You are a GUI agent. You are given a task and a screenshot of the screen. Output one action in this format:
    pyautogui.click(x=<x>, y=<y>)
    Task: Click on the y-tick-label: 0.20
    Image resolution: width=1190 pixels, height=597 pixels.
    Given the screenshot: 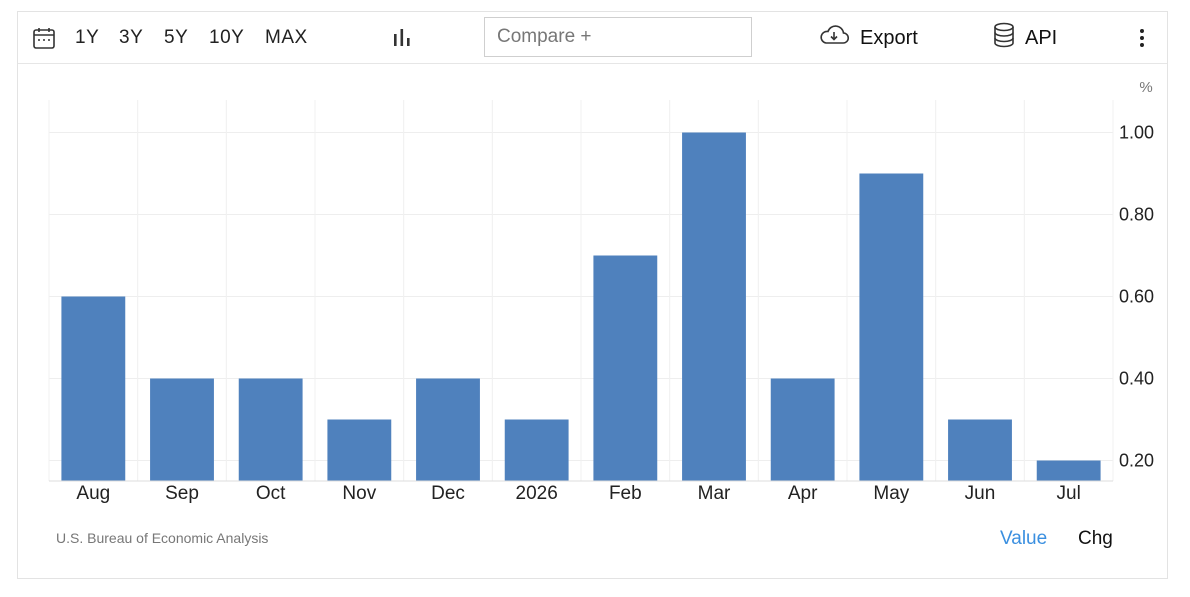 What is the action you would take?
    pyautogui.click(x=1136, y=461)
    